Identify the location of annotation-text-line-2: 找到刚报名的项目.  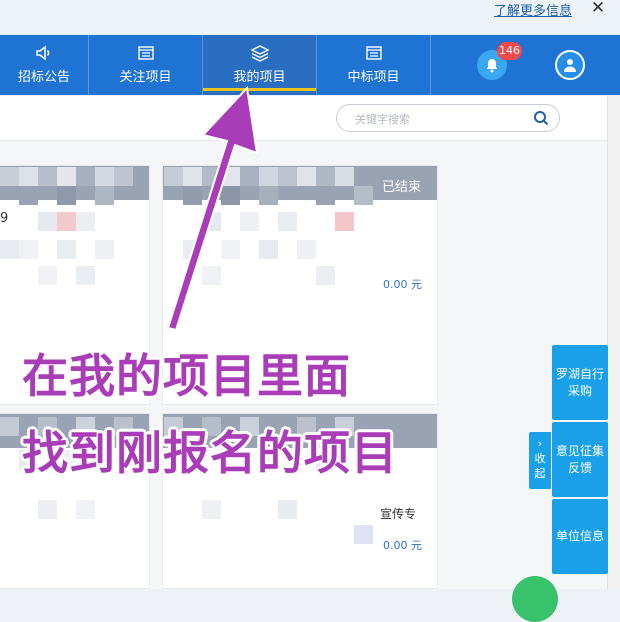
(210, 453).